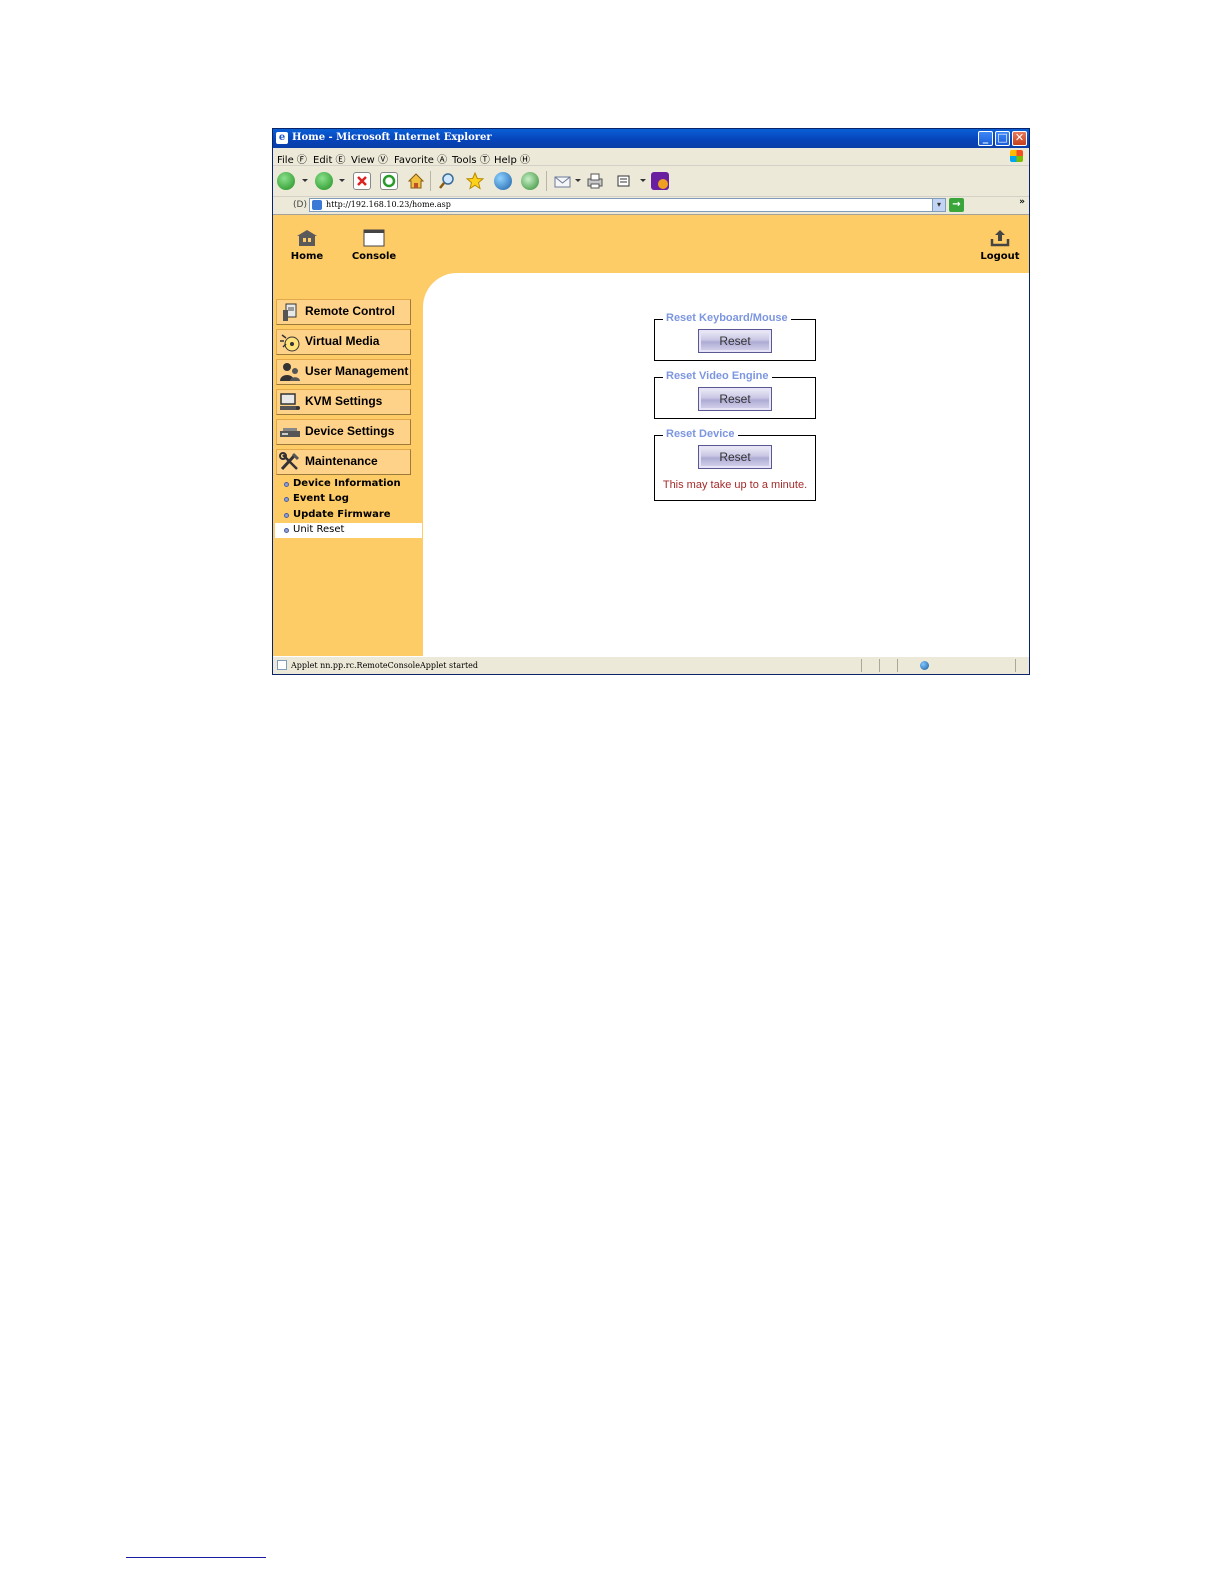  I want to click on reset-video-engine-group: Reset Video Engine Reset, so click(735, 394).